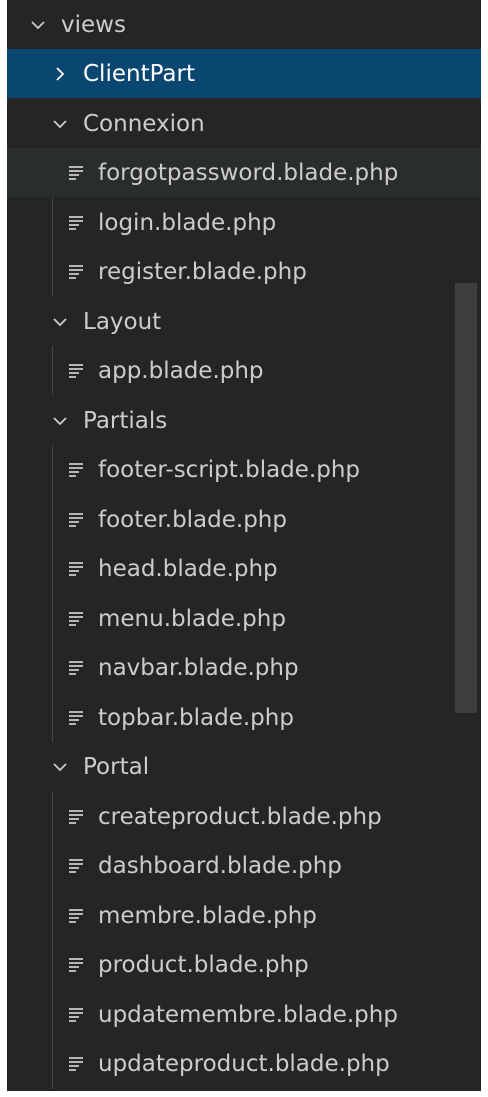 This screenshot has width=488, height=1097. Describe the element at coordinates (244, 73) in the screenshot. I see `folder-clientpart: ClientPart` at that location.